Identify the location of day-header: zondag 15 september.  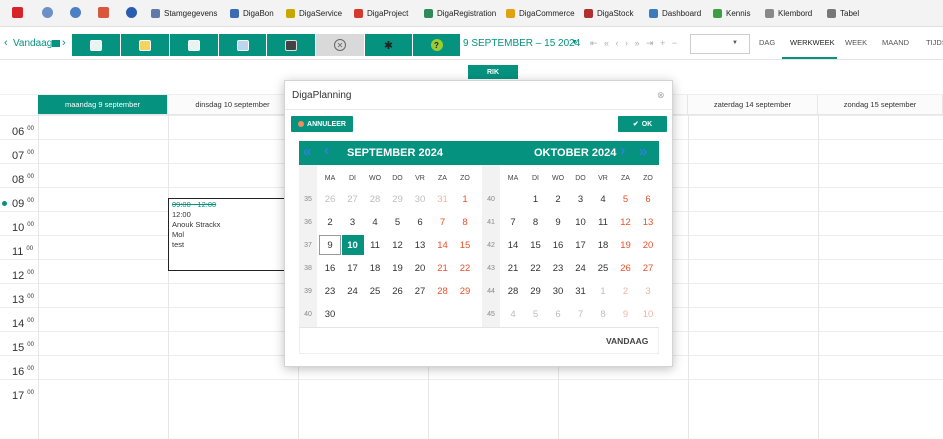
(880, 105).